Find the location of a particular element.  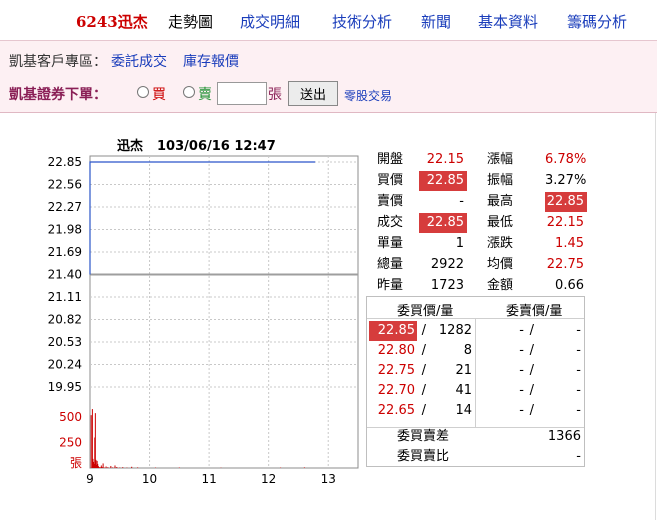

book-bid-qty: 1282 is located at coordinates (455, 330).